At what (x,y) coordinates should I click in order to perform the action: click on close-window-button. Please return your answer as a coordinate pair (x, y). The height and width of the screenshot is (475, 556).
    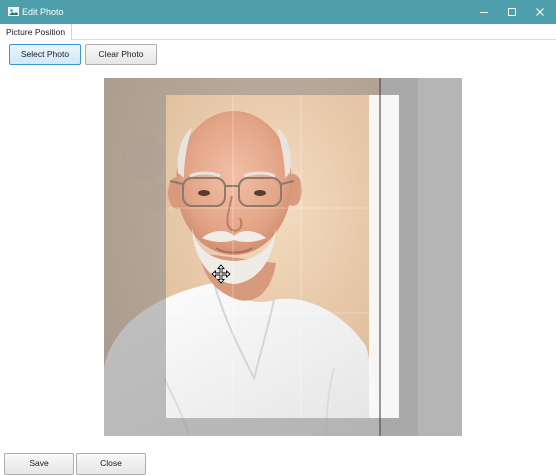
    Looking at the image, I should click on (539, 12).